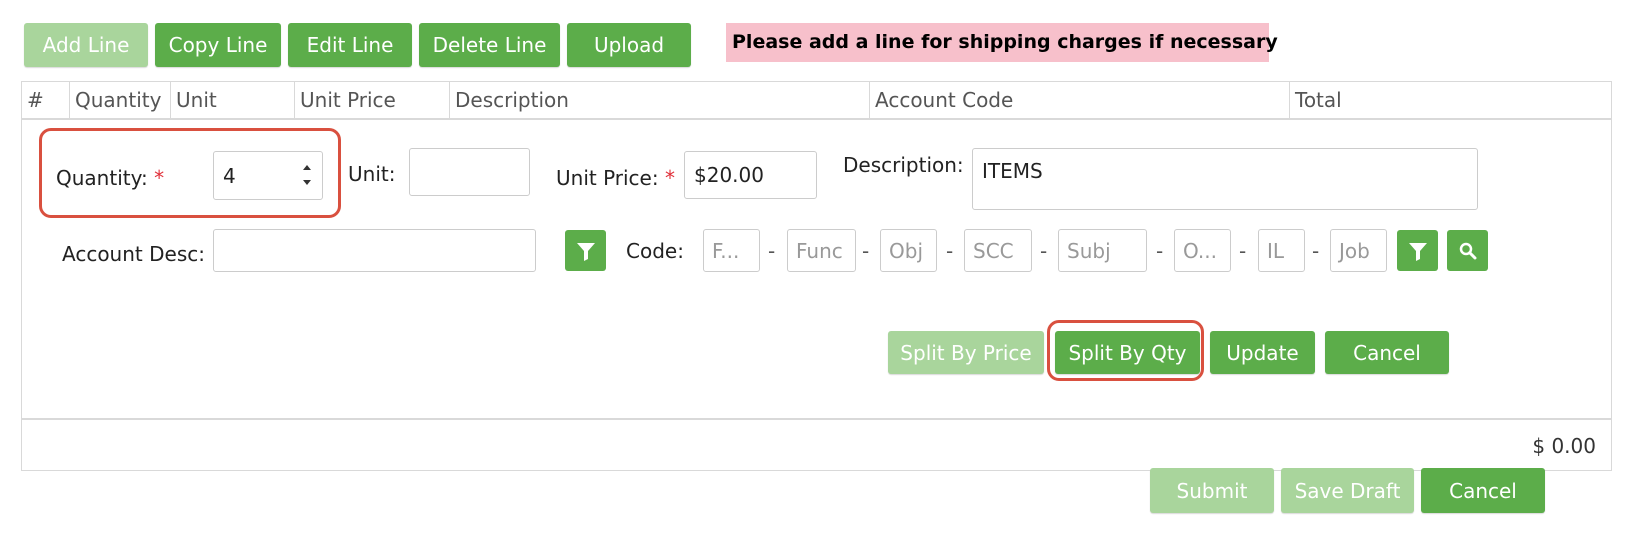 Image resolution: width=1632 pixels, height=552 pixels. I want to click on edit-line-button: Edit Line, so click(350, 45).